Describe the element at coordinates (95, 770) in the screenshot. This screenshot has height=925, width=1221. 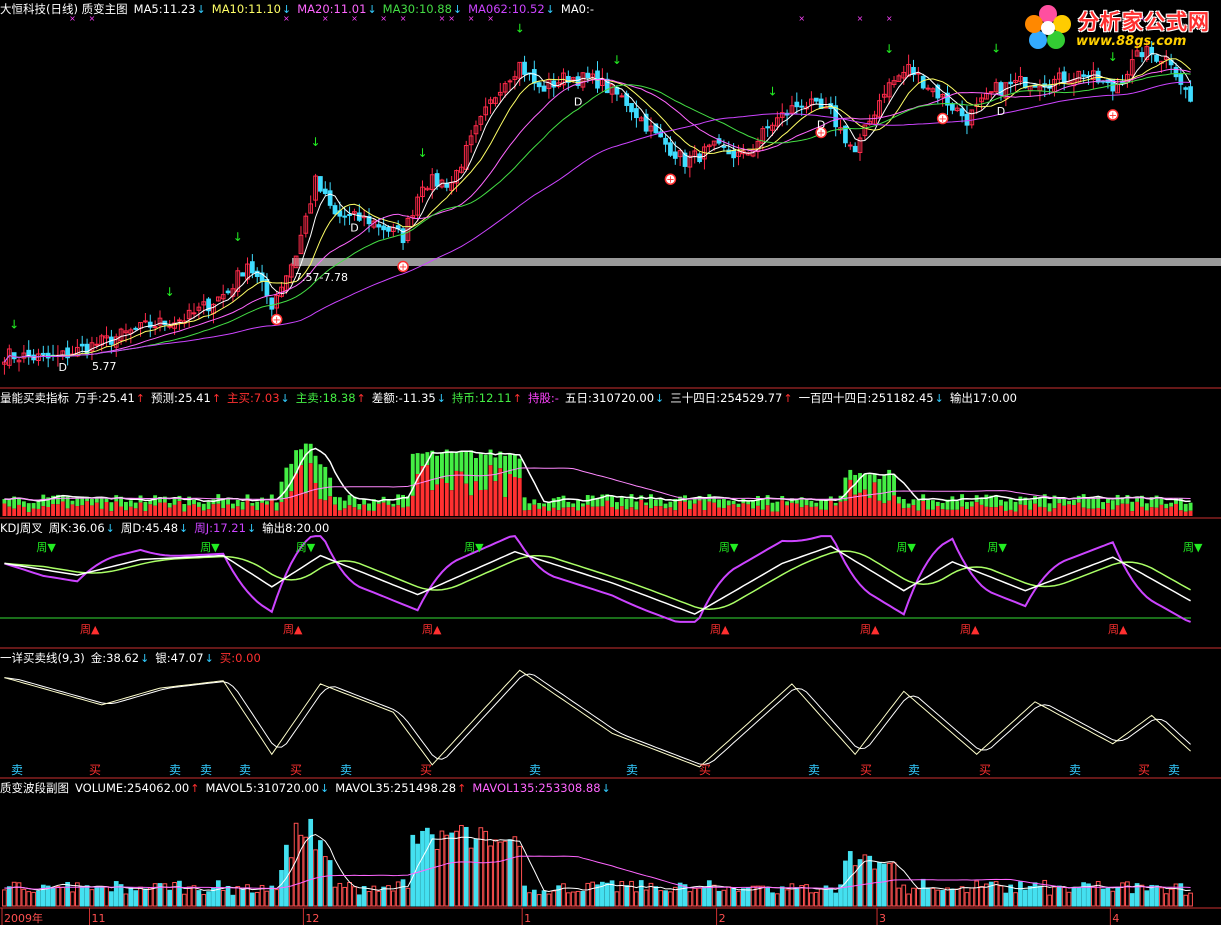
I see `buy-signal-label: 买` at that location.